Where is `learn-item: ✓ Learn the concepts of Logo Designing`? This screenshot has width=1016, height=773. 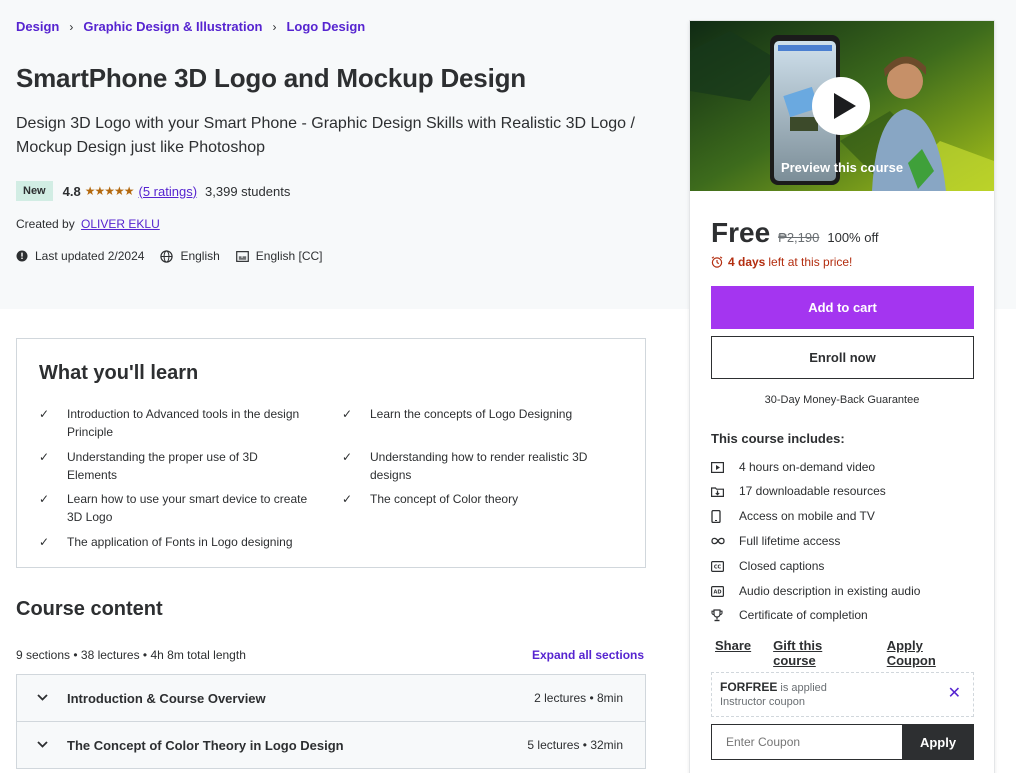 learn-item: ✓ Learn the concepts of Logo Designing is located at coordinates (477, 414).